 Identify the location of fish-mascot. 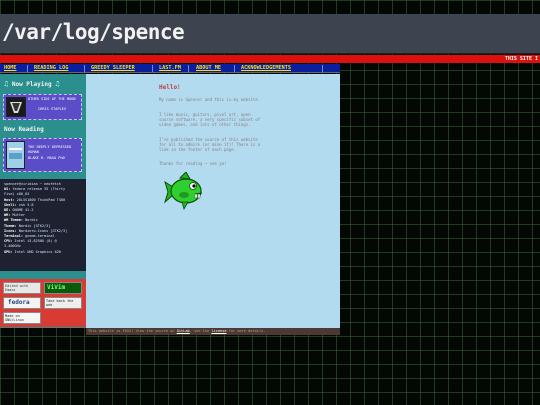
(184, 192).